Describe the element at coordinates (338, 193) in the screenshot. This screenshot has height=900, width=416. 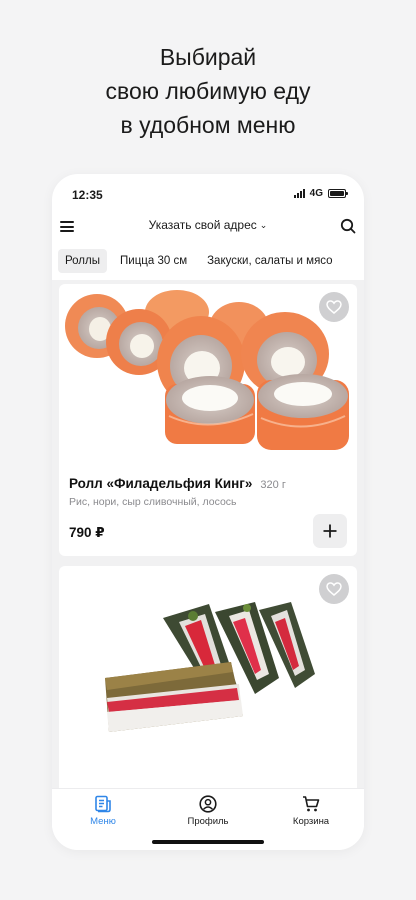
I see `battery-icon` at that location.